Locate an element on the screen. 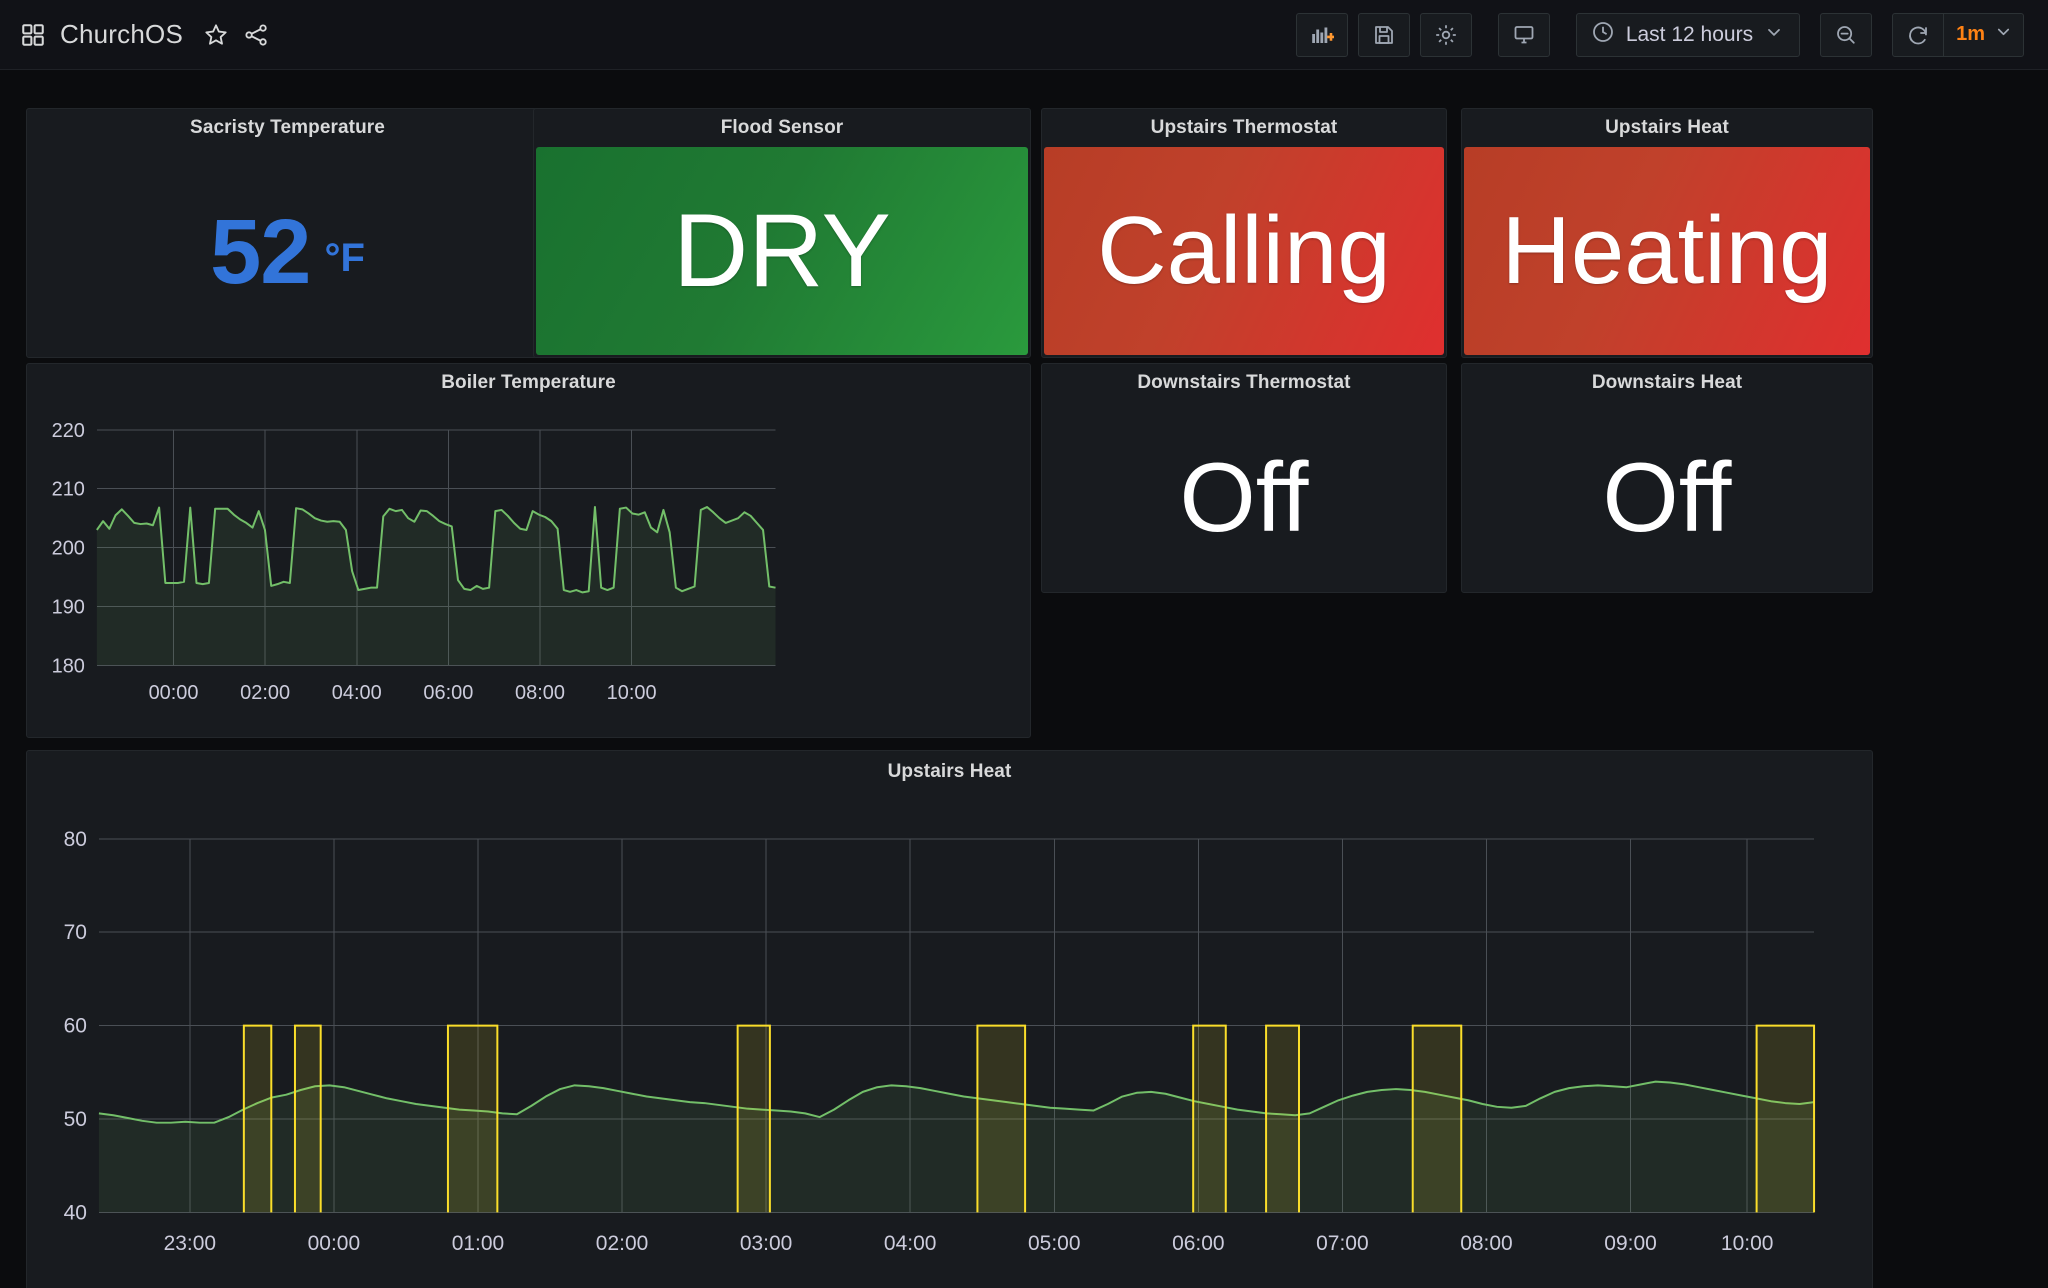  time-range-picker: Last 12 hours is located at coordinates (1688, 34).